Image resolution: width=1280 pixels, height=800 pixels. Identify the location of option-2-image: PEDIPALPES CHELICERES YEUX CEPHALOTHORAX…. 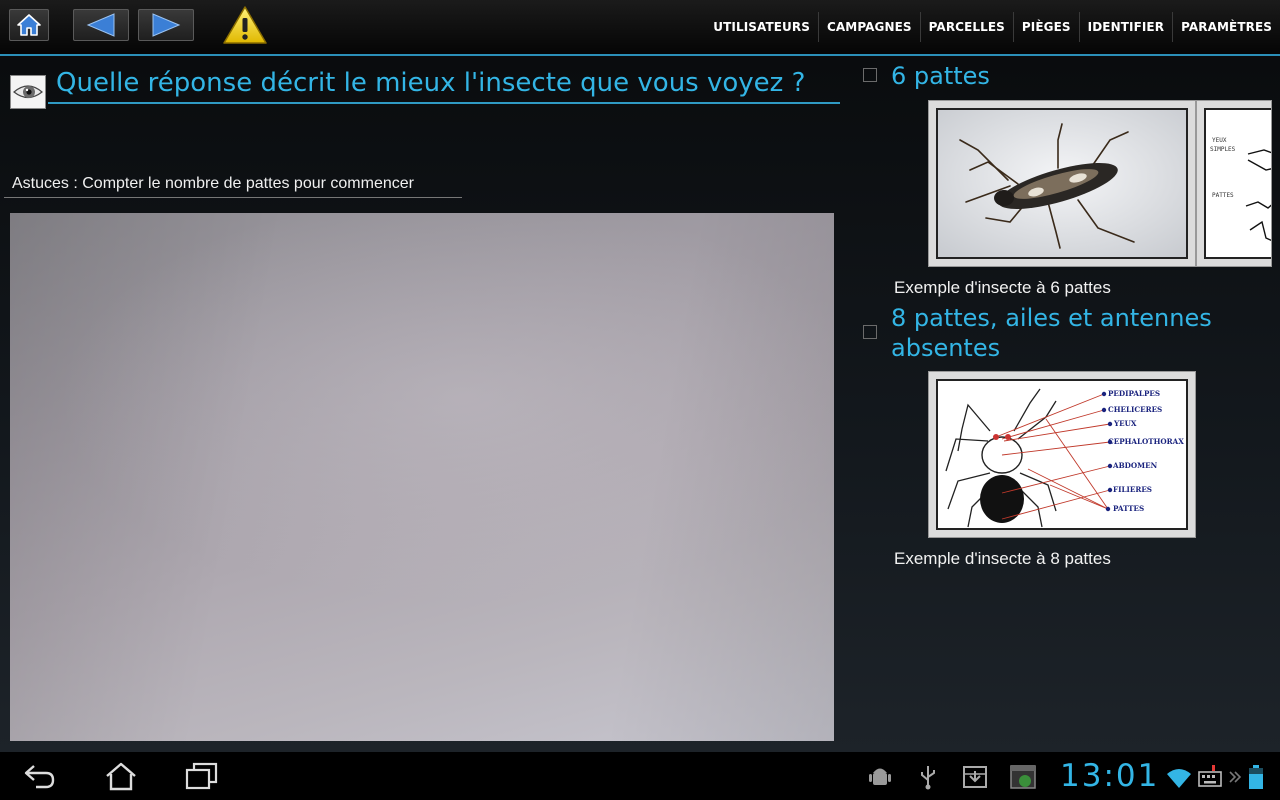
(1062, 454).